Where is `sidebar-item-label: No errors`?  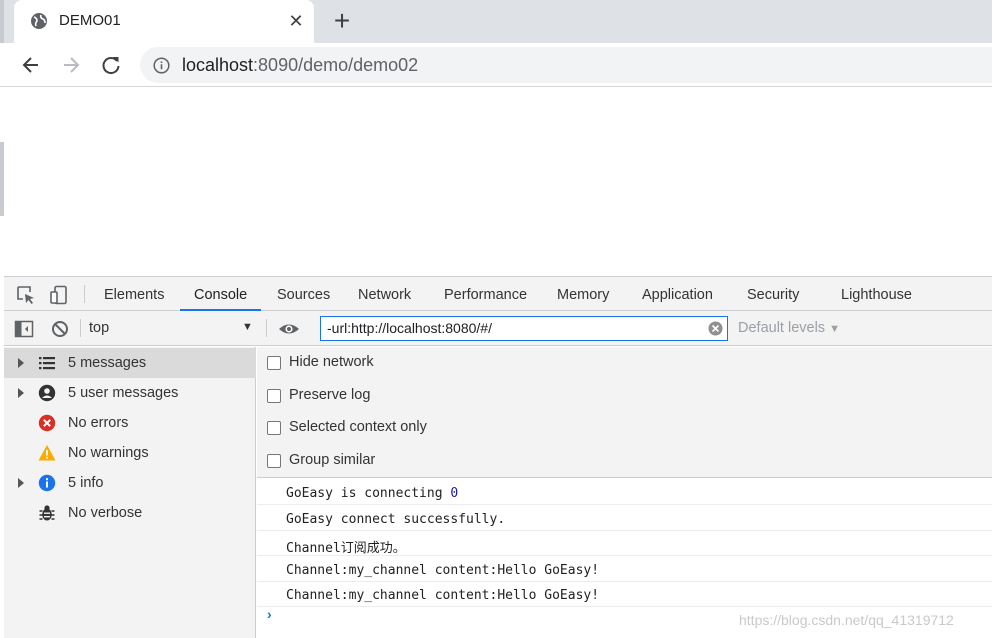
sidebar-item-label: No errors is located at coordinates (98, 423).